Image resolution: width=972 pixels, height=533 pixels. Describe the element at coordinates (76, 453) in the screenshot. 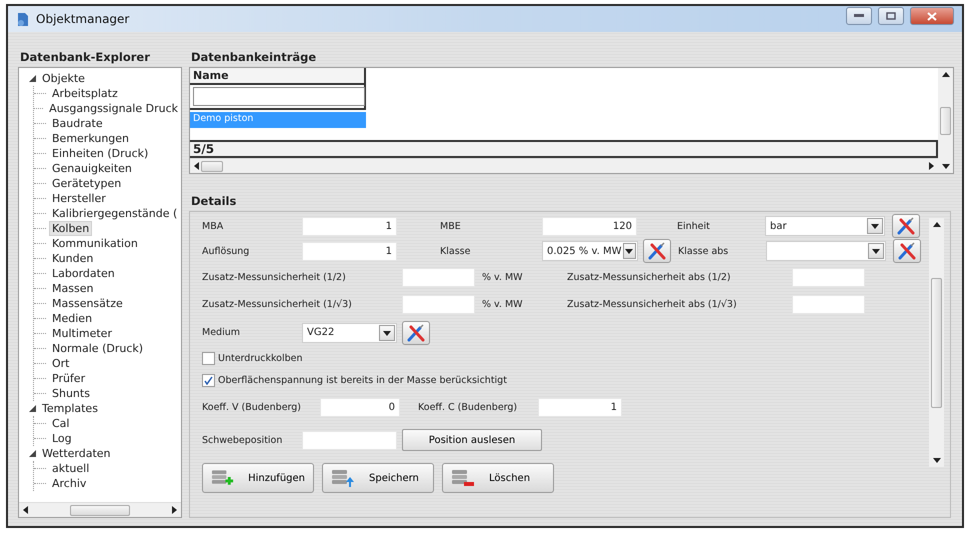

I see `tree-item: Wetterdaten` at that location.